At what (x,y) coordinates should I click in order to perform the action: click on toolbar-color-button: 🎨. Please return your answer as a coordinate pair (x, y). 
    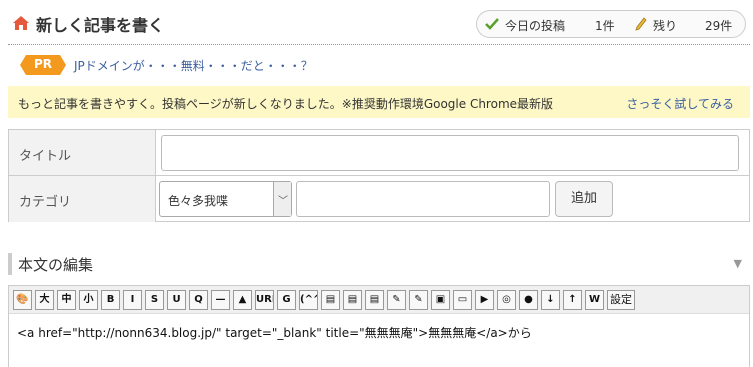
    Looking at the image, I should click on (22, 300).